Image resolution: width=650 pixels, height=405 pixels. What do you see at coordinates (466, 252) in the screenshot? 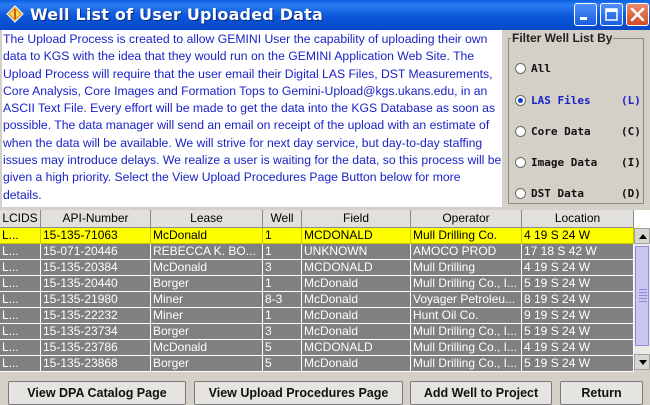
I see `cell-operator: AMOCO PROD` at bounding box center [466, 252].